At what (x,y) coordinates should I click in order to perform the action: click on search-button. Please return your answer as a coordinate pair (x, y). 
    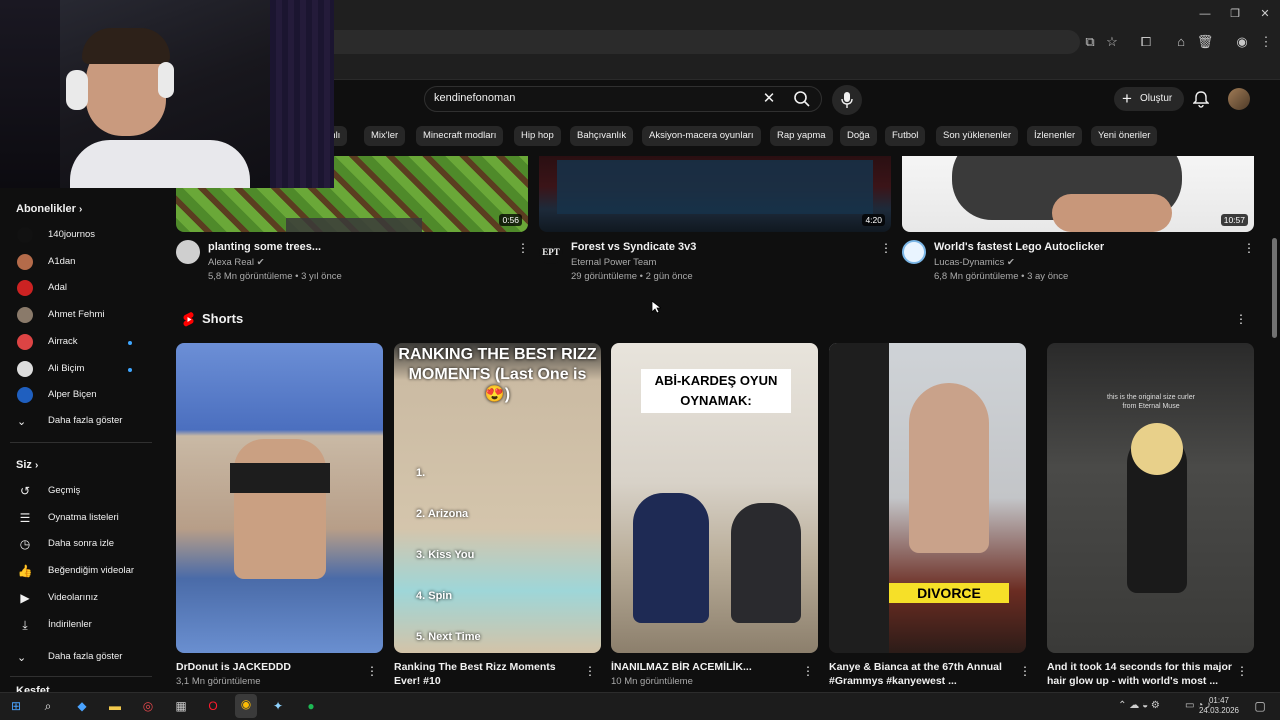
    Looking at the image, I should click on (802, 99).